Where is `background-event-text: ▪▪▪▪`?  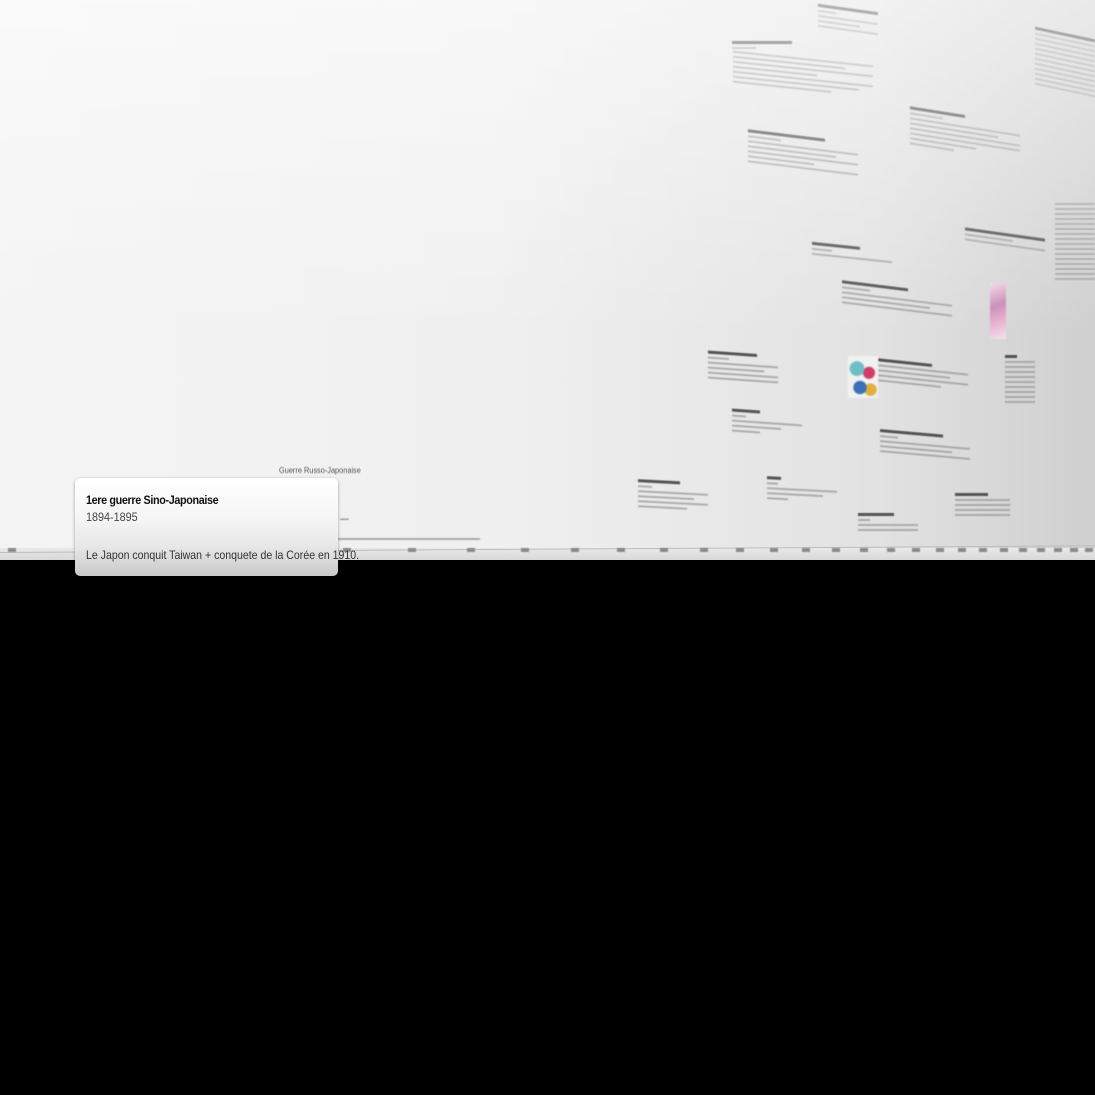 background-event-text: ▪▪▪▪ is located at coordinates (344, 520).